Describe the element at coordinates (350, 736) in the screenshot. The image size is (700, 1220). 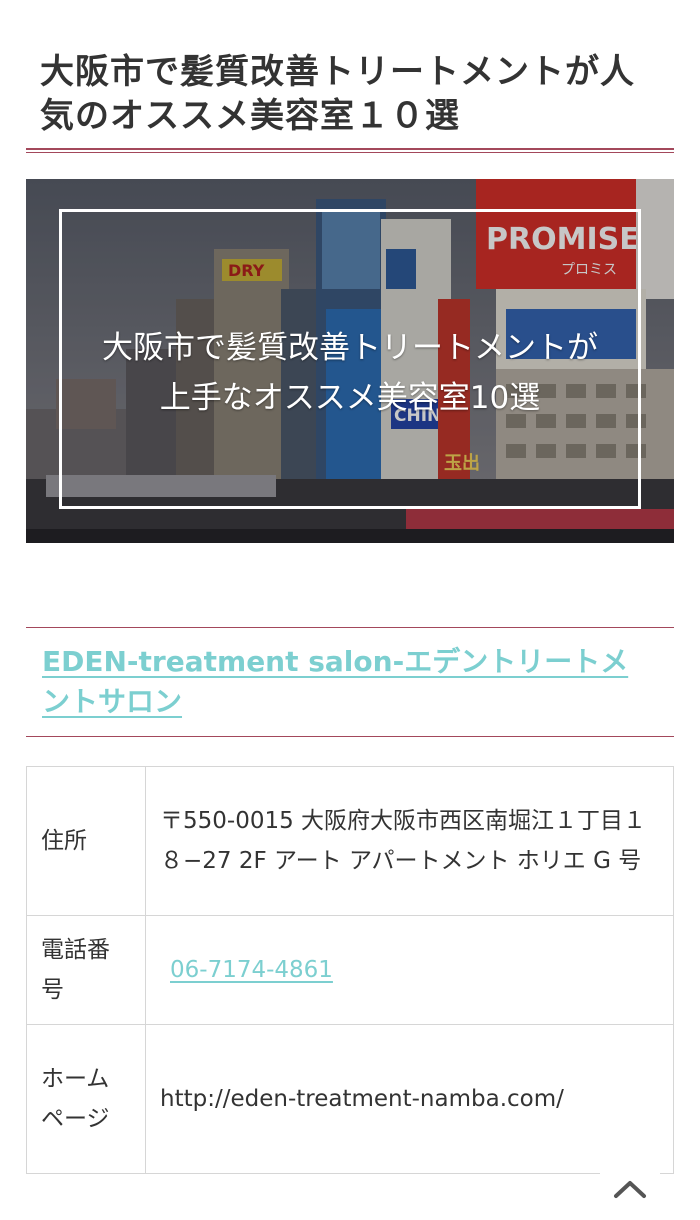
I see `salon-divider-bottom` at that location.